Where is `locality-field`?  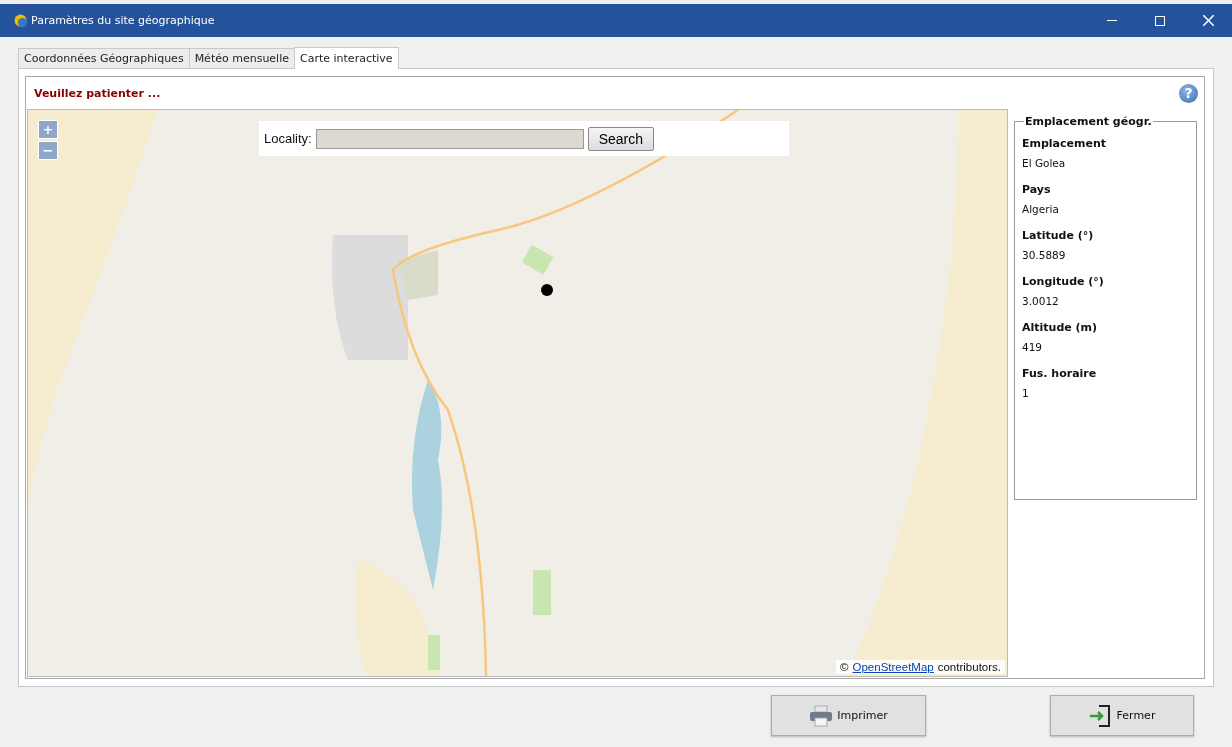
locality-field is located at coordinates (449, 138).